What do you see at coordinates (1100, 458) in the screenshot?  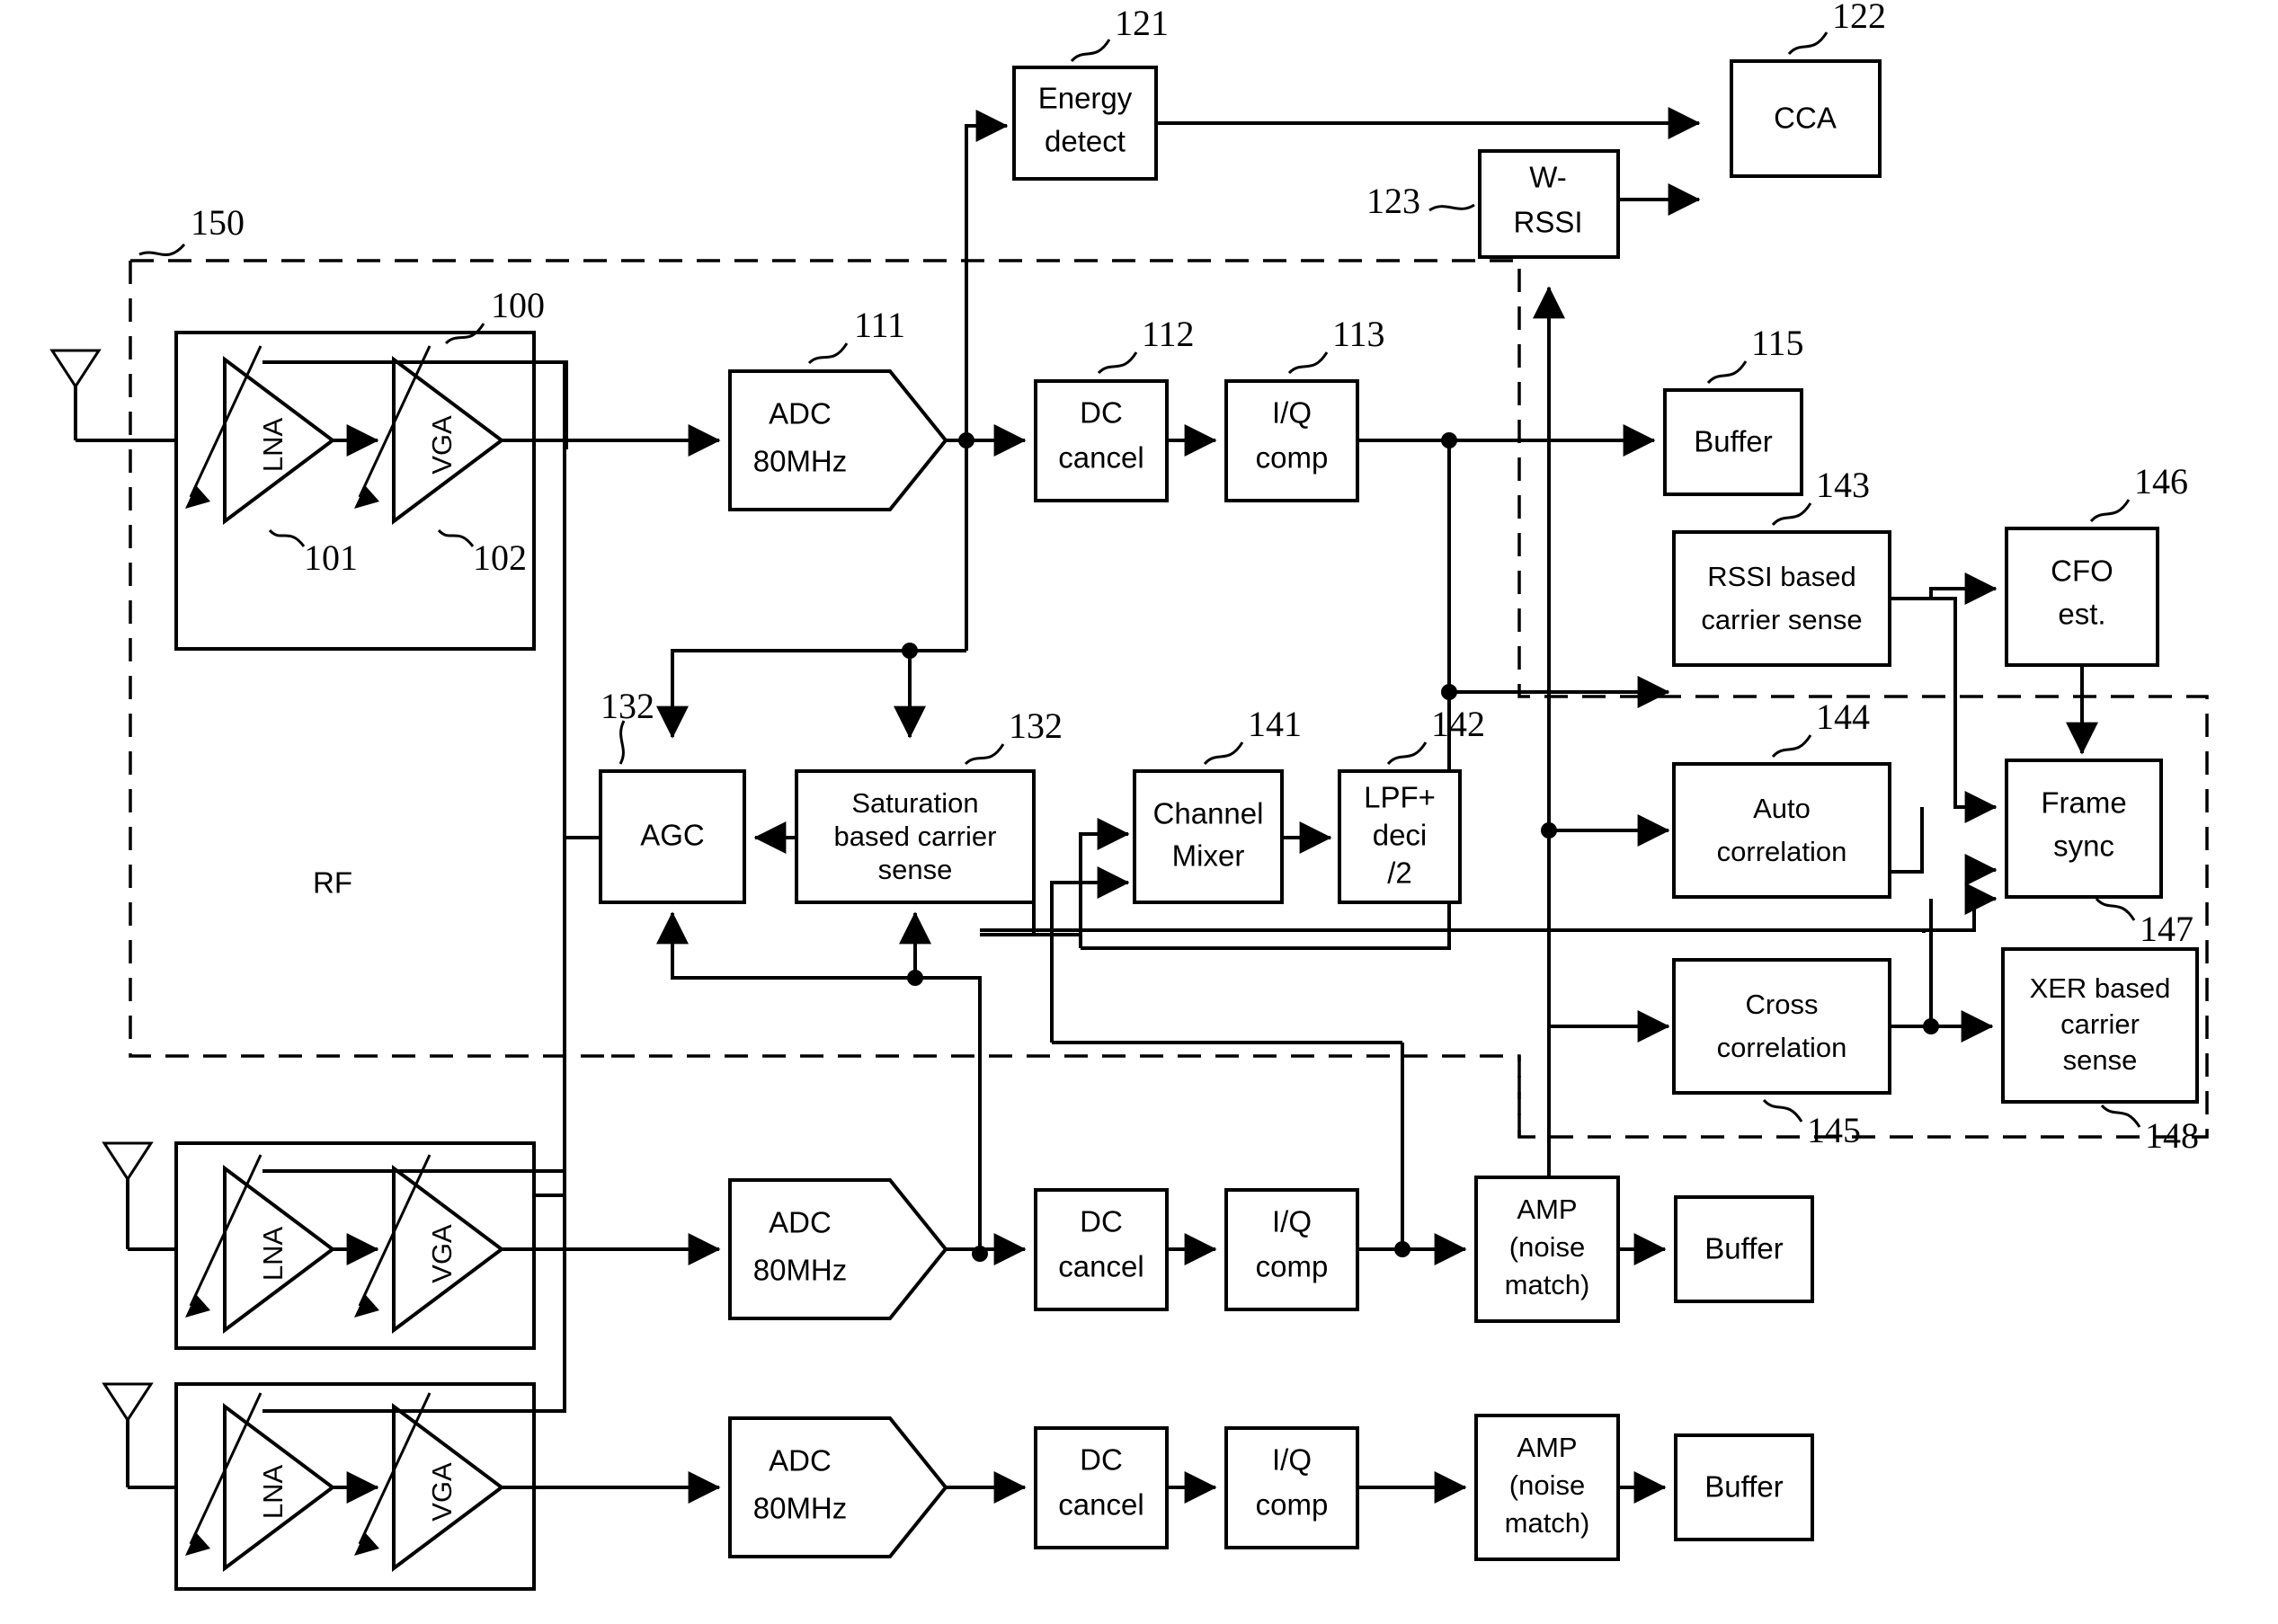 I see `dc-cancel-1-label-2: cancel` at bounding box center [1100, 458].